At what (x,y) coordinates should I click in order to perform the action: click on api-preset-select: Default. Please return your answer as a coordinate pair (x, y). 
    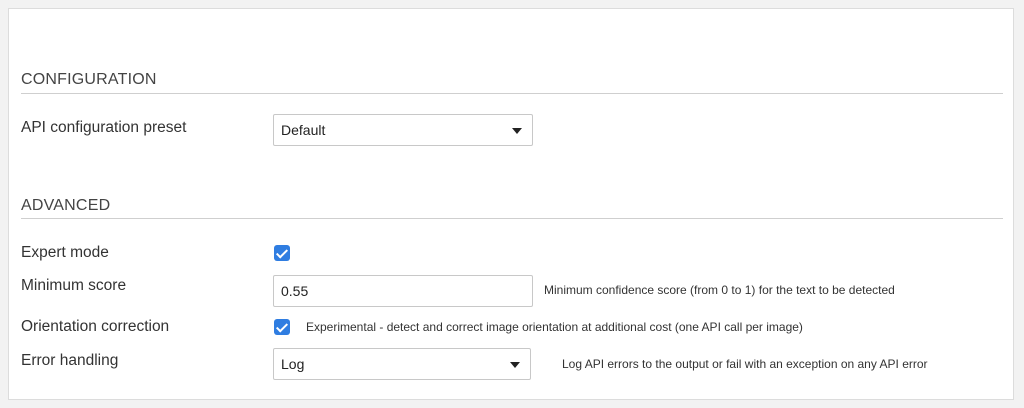
    Looking at the image, I should click on (403, 130).